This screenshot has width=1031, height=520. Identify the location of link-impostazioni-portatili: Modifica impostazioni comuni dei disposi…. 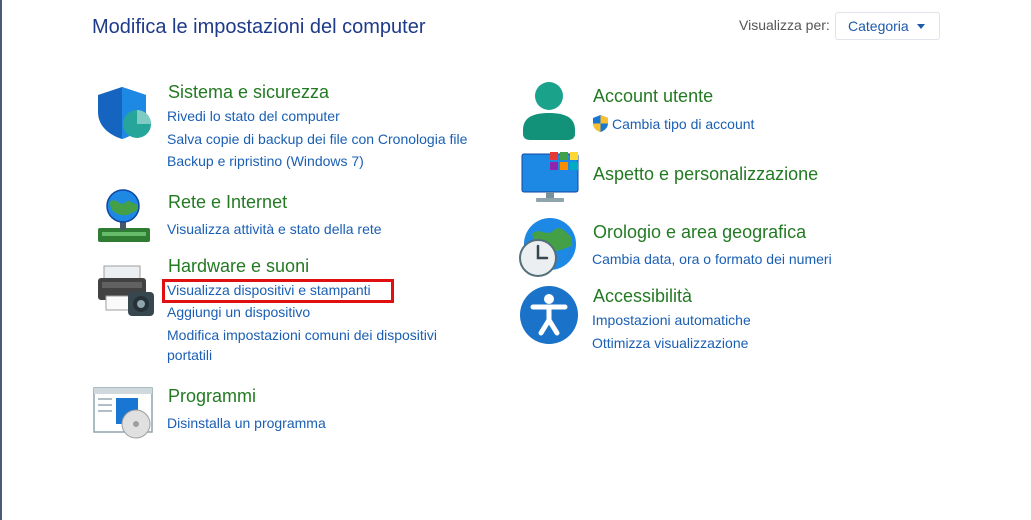
(302, 335).